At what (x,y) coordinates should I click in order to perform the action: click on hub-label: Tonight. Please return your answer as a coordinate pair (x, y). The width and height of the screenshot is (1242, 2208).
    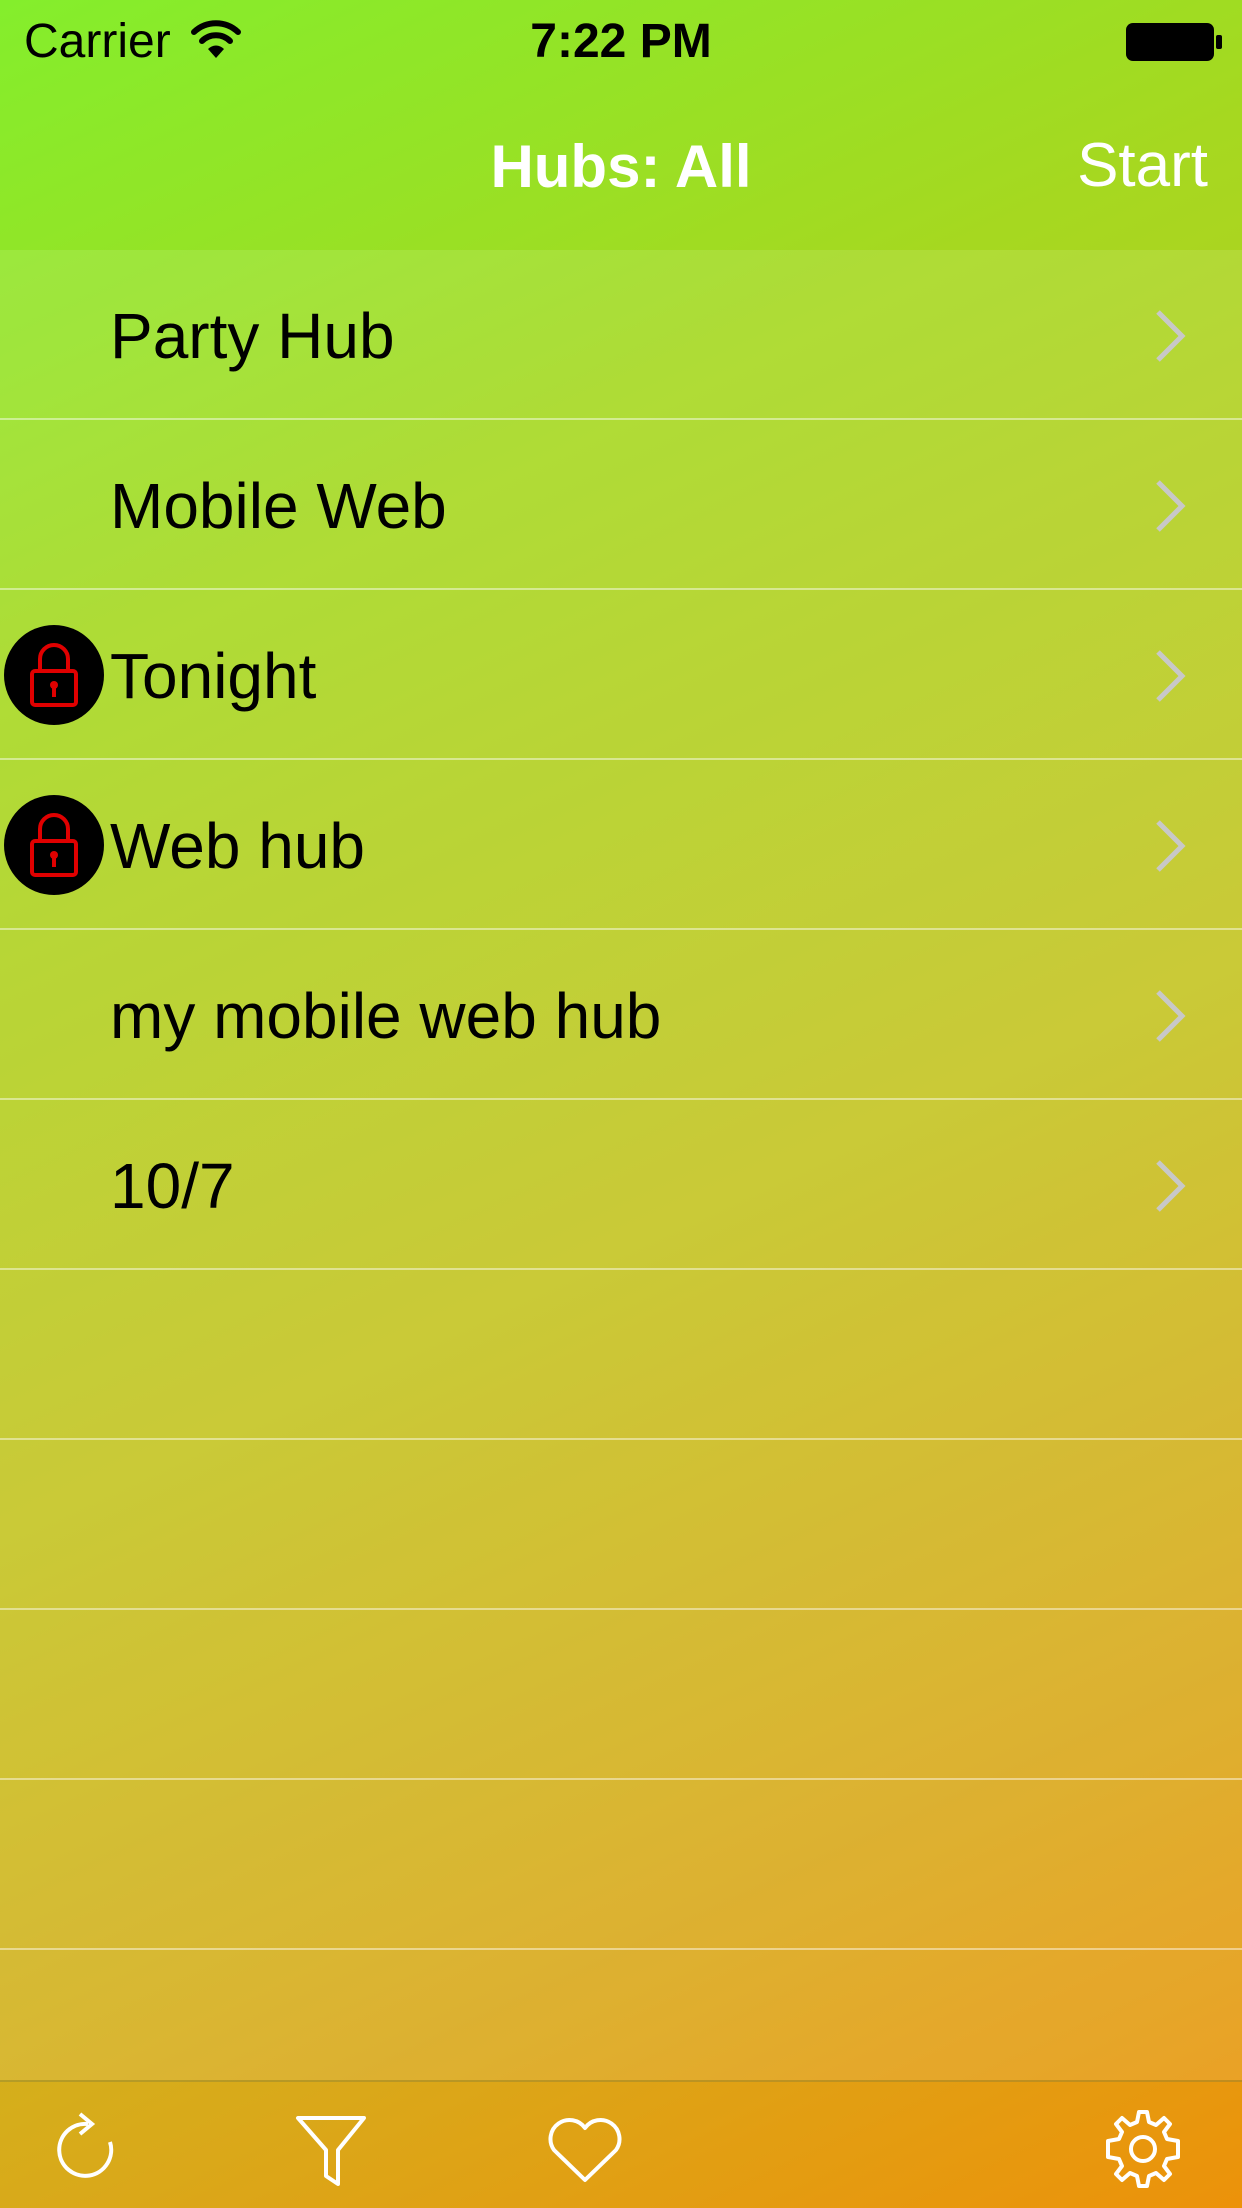
    Looking at the image, I should click on (213, 676).